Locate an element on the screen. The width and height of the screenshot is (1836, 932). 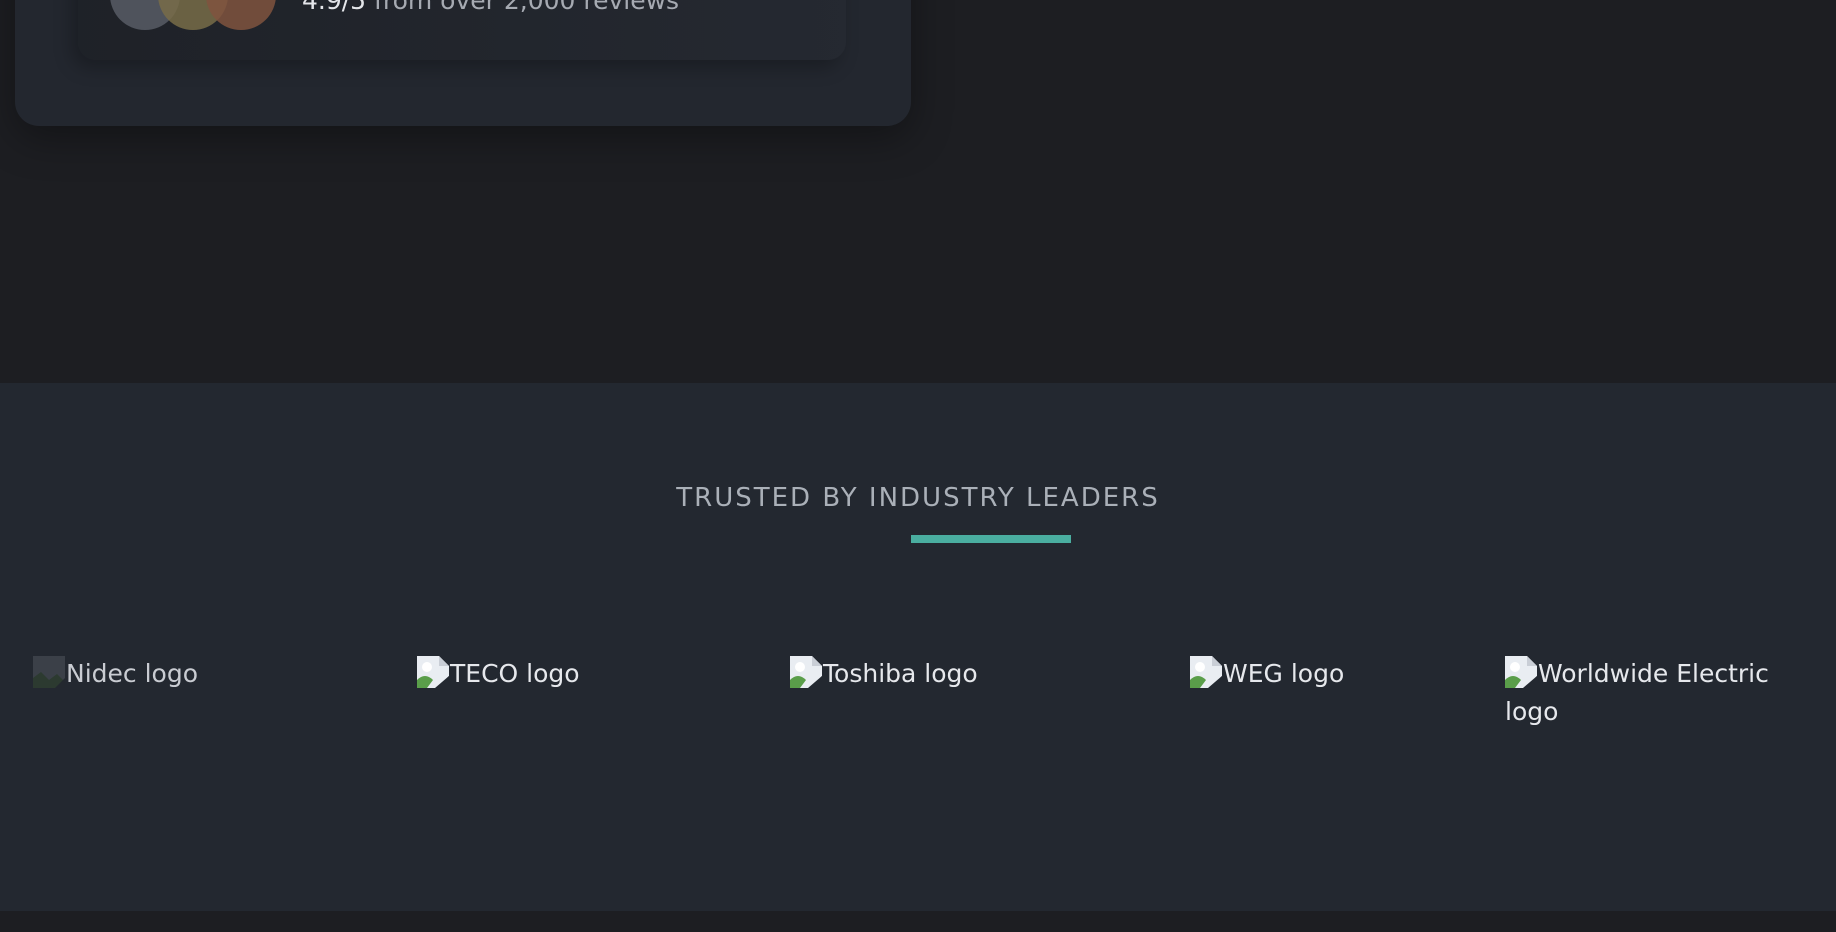
logo-alt-text: Nidec logo is located at coordinates (132, 673).